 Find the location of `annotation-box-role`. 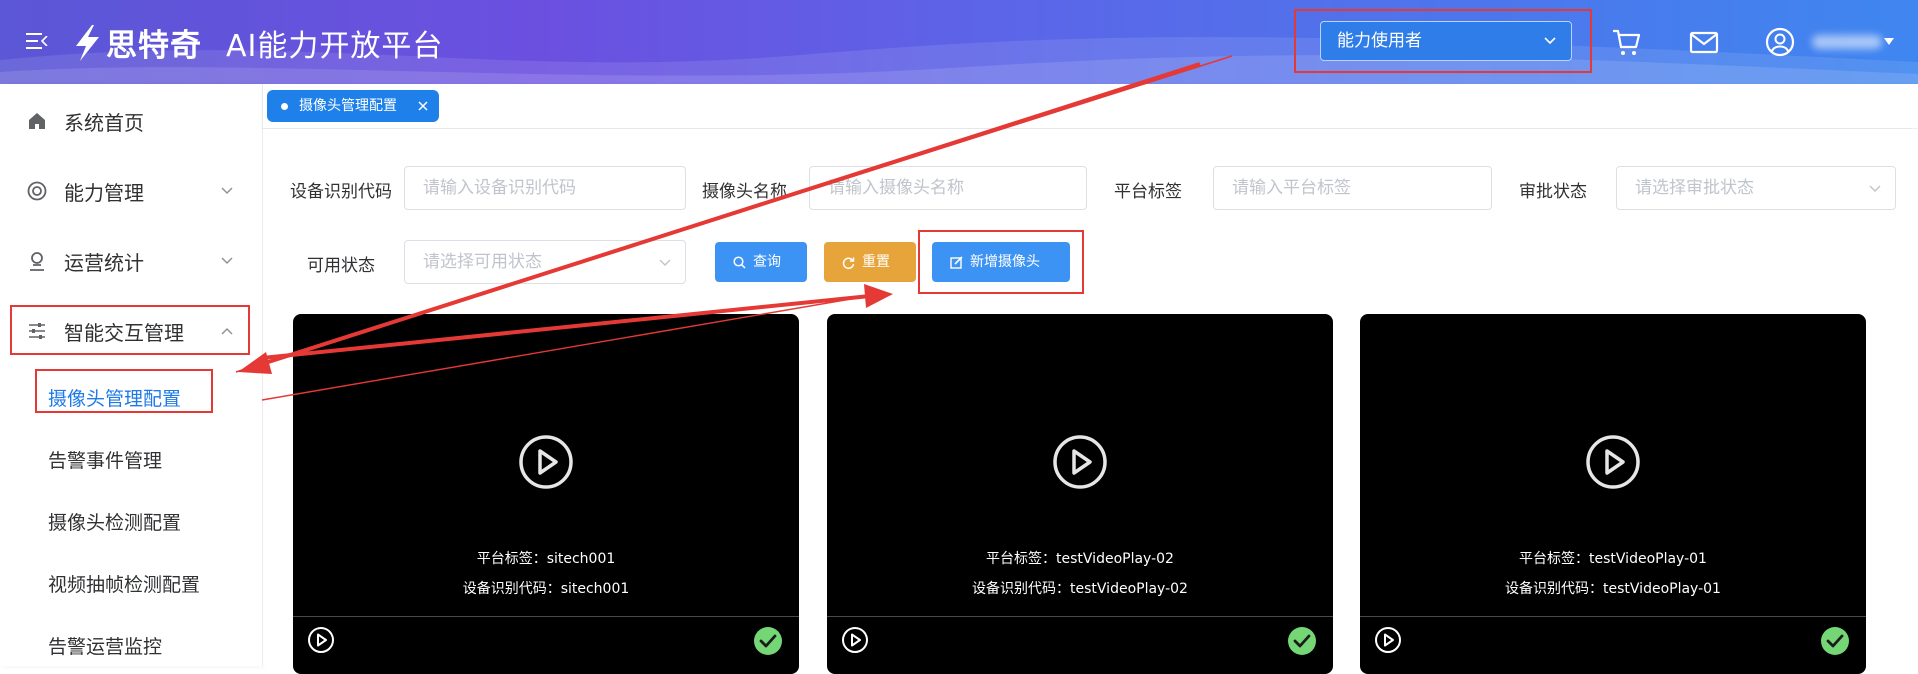

annotation-box-role is located at coordinates (1443, 41).